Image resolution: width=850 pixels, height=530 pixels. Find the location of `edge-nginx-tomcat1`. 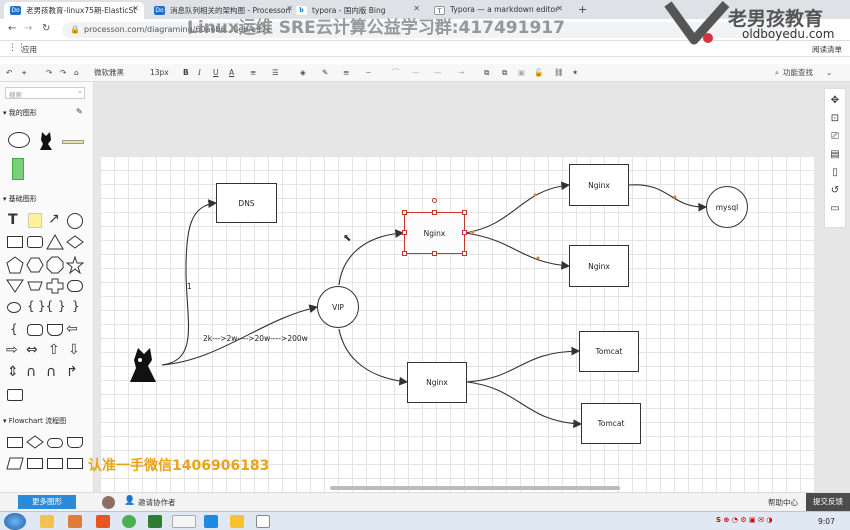

edge-nginx-tomcat1 is located at coordinates (523, 364).